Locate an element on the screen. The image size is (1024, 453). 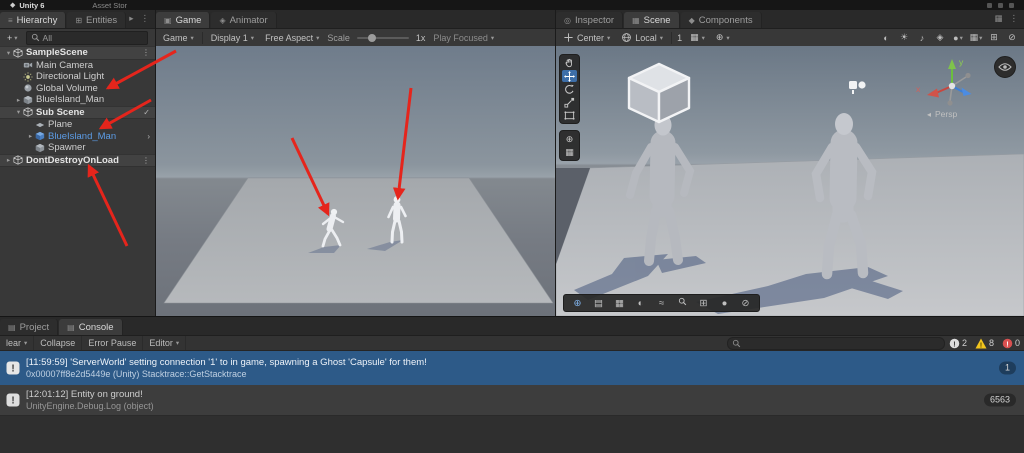
add-gameobject-button: + ▾ is located at coordinates (12, 38).